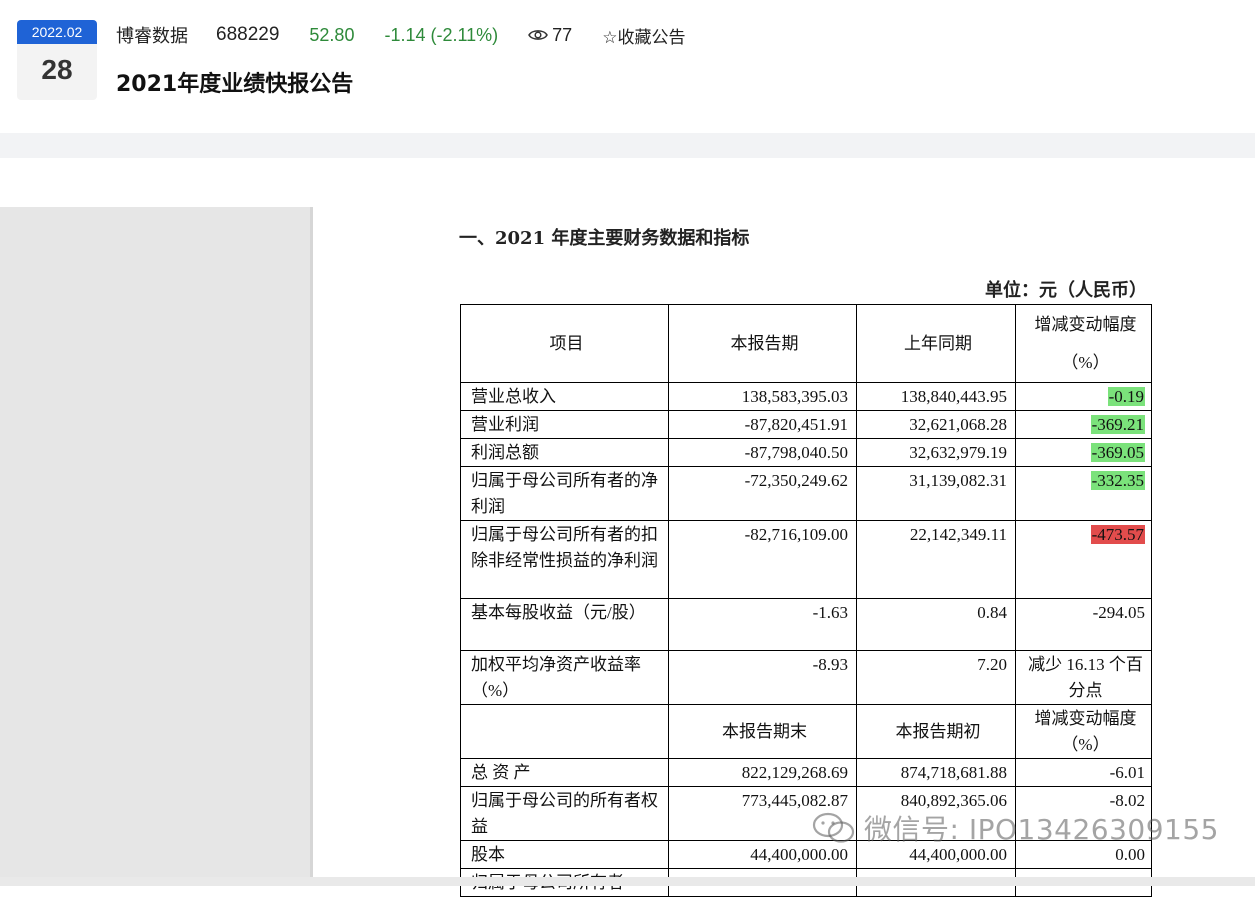  I want to click on table-header-cell, so click(564, 731).